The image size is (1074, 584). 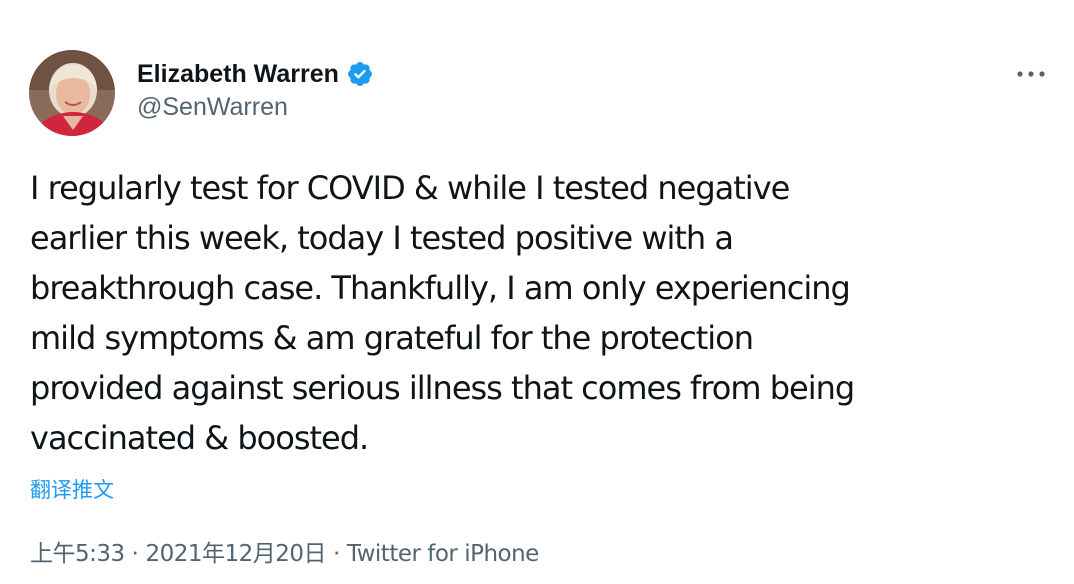 I want to click on verified-badge-icon, so click(x=360, y=74).